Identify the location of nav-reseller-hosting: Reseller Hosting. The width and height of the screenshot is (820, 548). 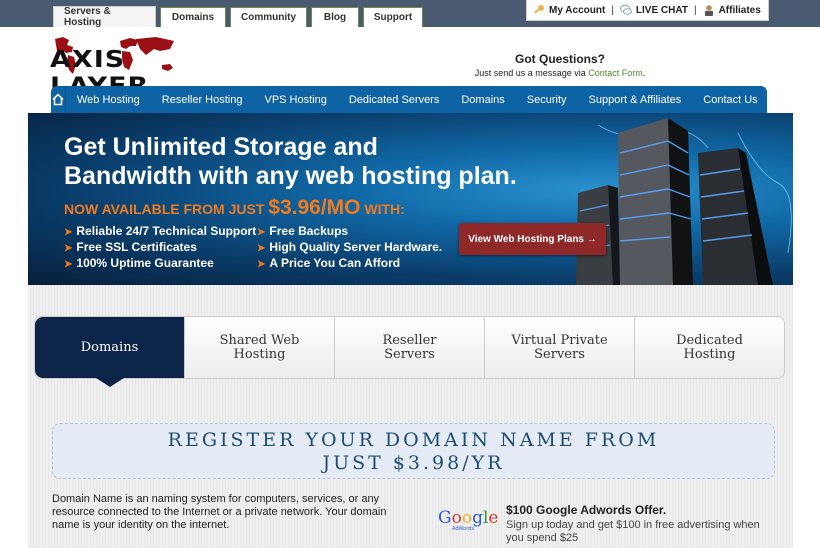
(202, 100).